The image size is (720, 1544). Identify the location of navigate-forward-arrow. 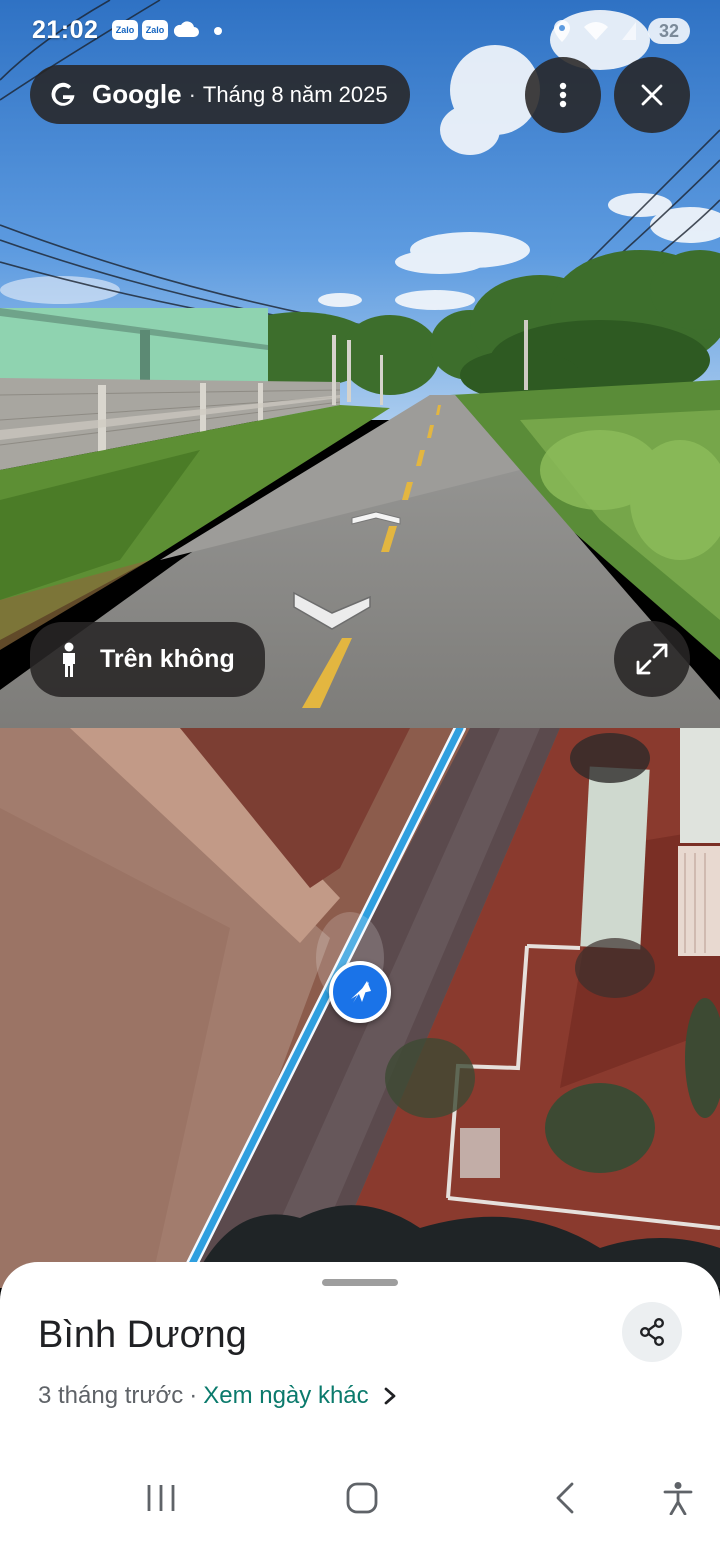
(376, 520).